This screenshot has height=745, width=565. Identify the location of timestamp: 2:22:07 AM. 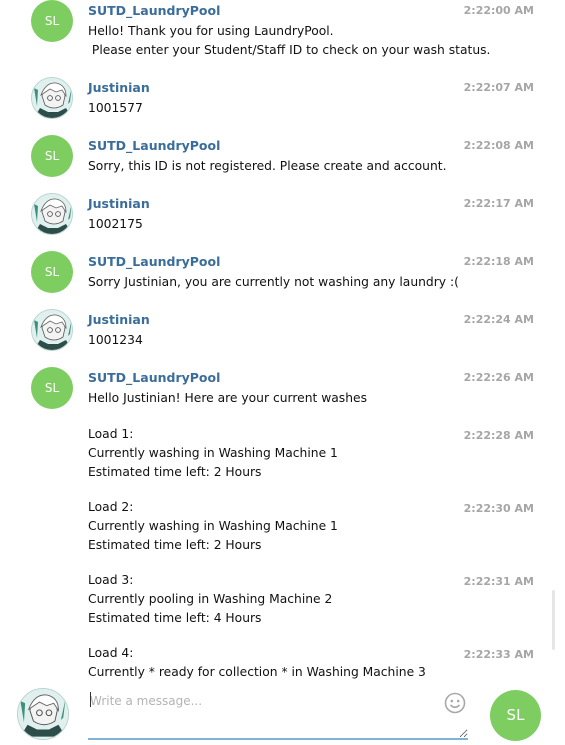
(498, 87).